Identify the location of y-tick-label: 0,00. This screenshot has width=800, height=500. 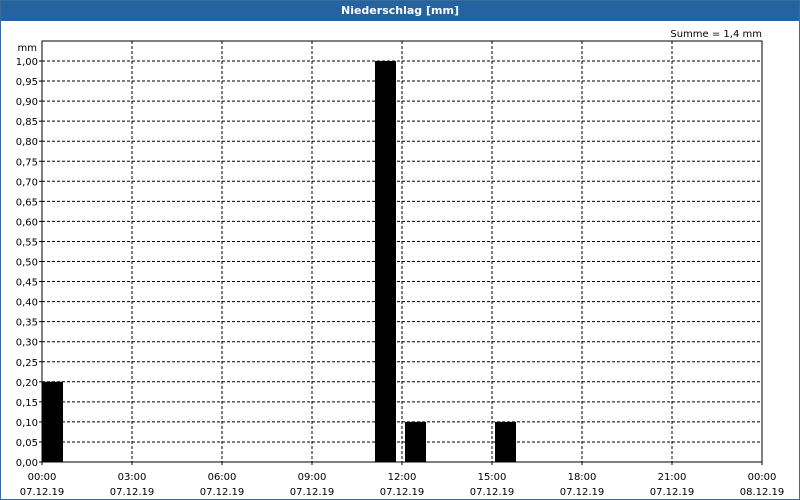
(27, 463).